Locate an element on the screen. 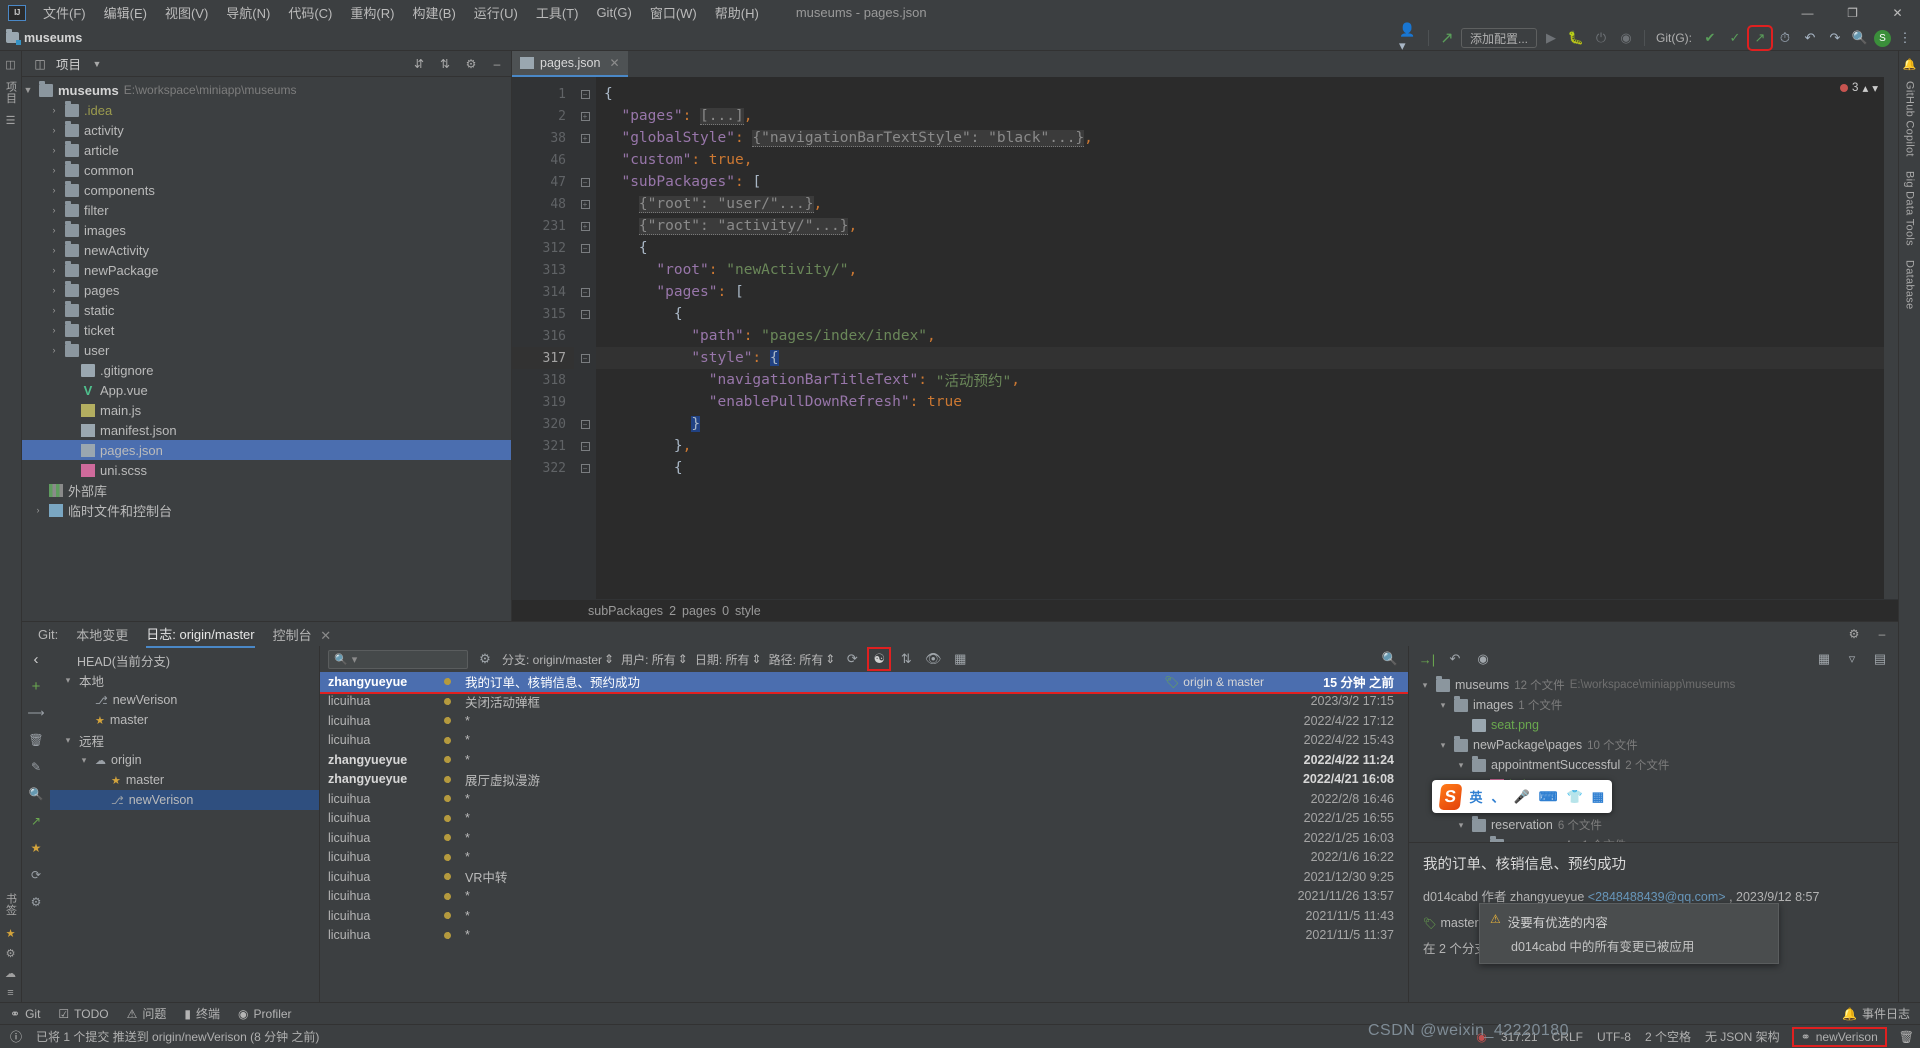 This screenshot has width=1920, height=1048. expand-fold-icon: + is located at coordinates (585, 138).